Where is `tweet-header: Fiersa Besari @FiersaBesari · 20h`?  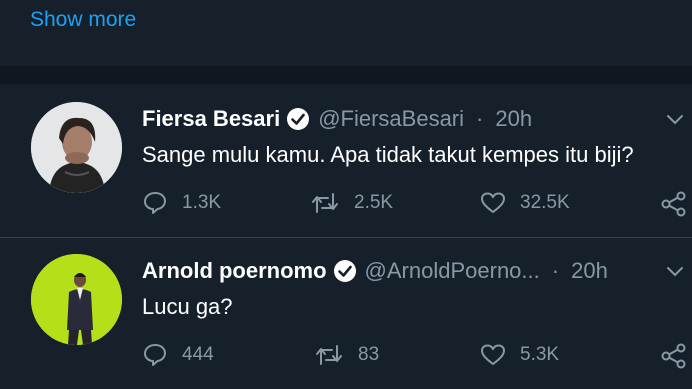
tweet-header: Fiersa Besari @FiersaBesari · 20h is located at coordinates (337, 119).